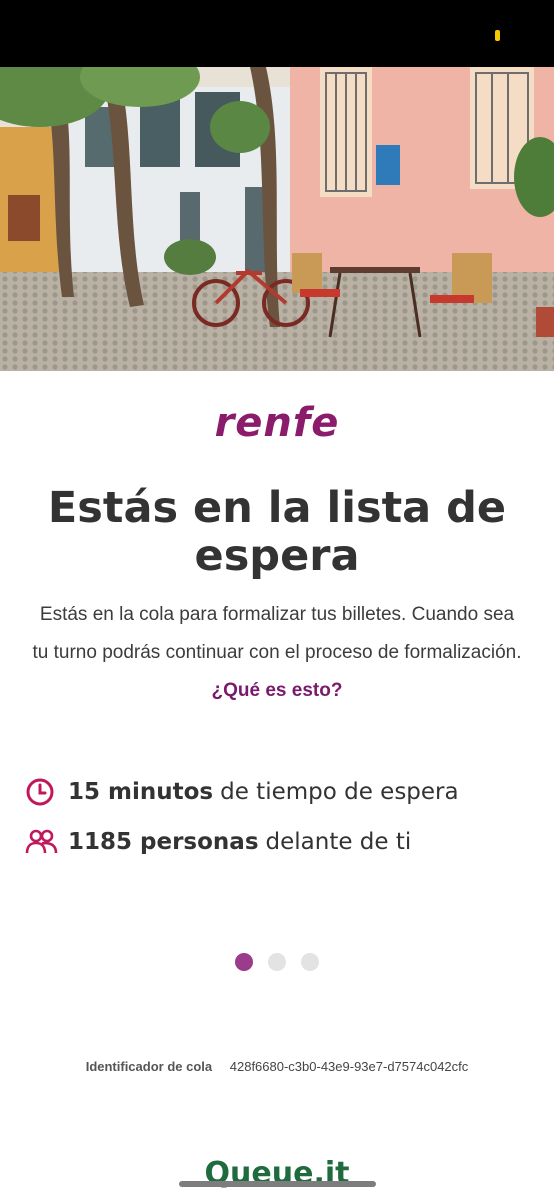 The image size is (554, 1200). I want to click on queue-id-value: 428f6680-c3b0-43e9-93e7-d7574c042cfc, so click(349, 1066).